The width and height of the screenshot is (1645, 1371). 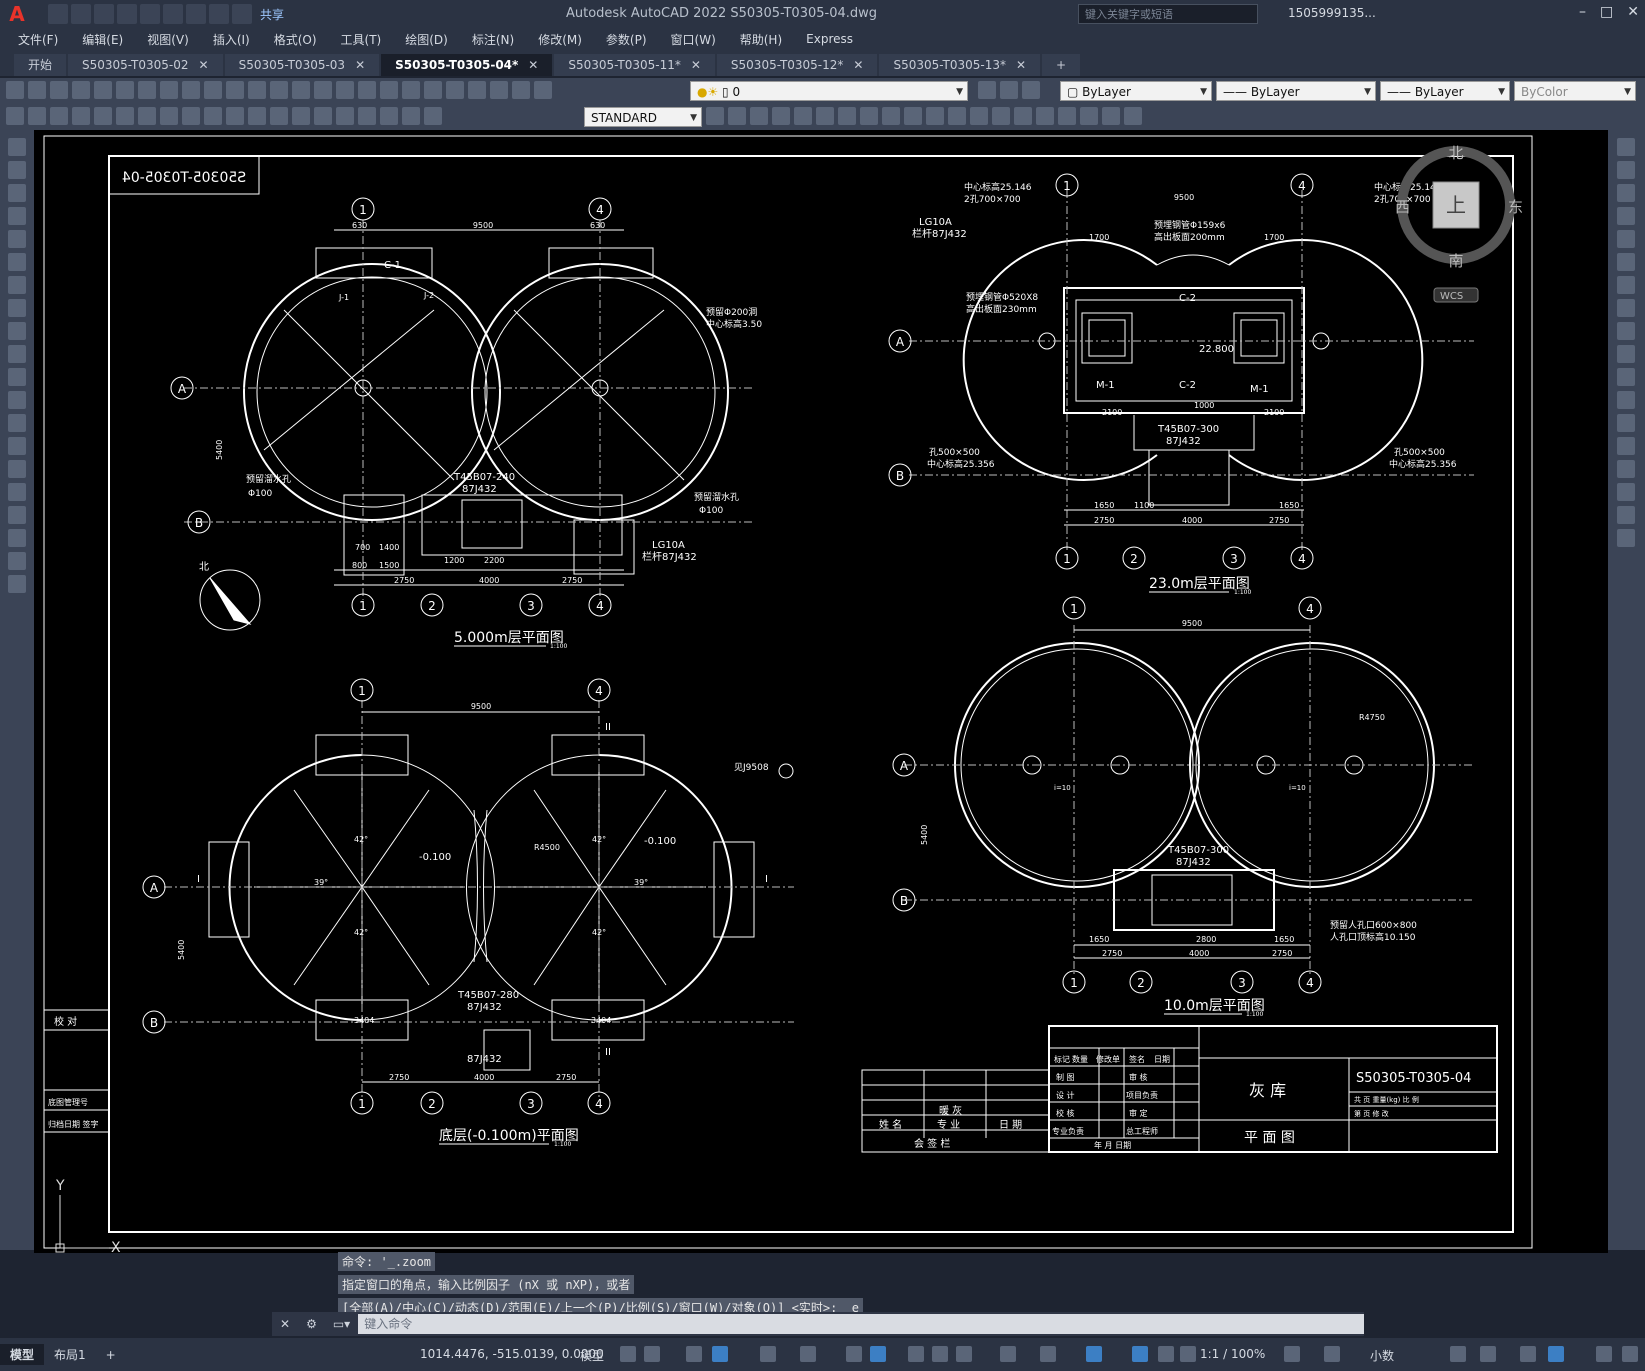 What do you see at coordinates (59, 90) in the screenshot?
I see `save-icon` at bounding box center [59, 90].